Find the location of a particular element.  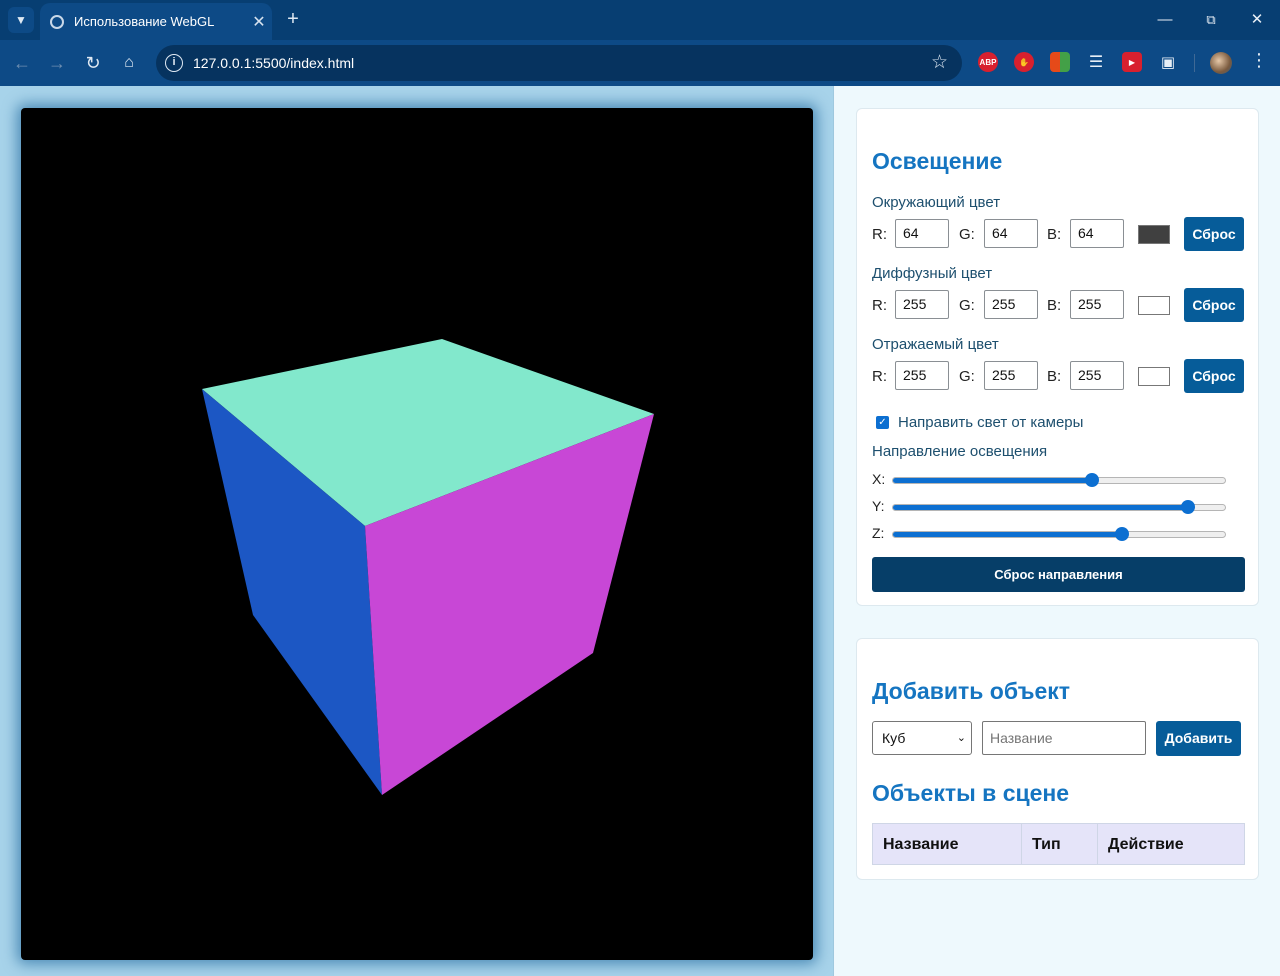

diffuse-r-label: R: is located at coordinates (879, 305).